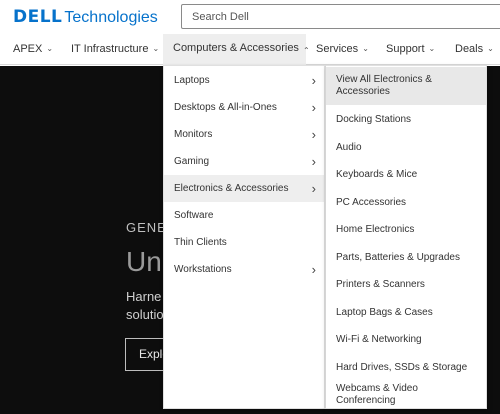  I want to click on submenu-item-webcams: Webcams & Video Conferencing, so click(406, 394).